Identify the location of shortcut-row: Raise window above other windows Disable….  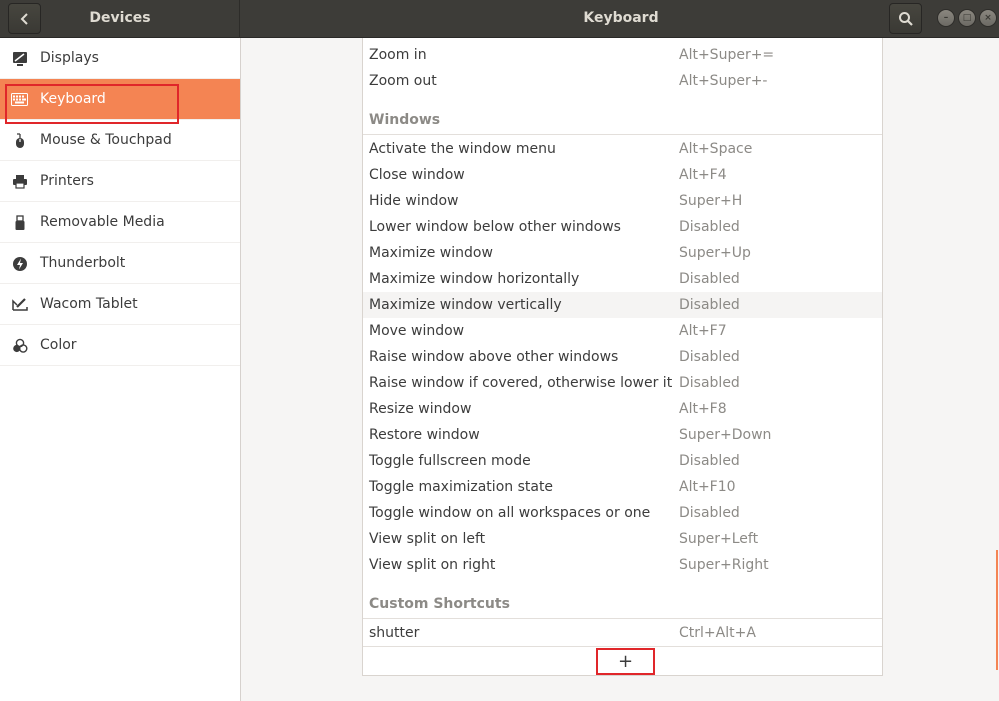
(622, 357).